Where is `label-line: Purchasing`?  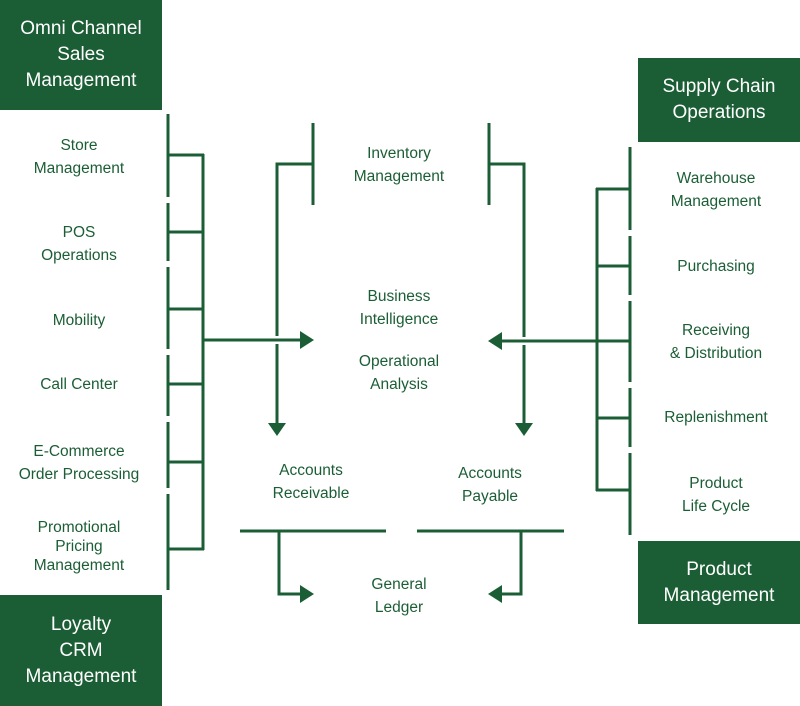 label-line: Purchasing is located at coordinates (716, 266).